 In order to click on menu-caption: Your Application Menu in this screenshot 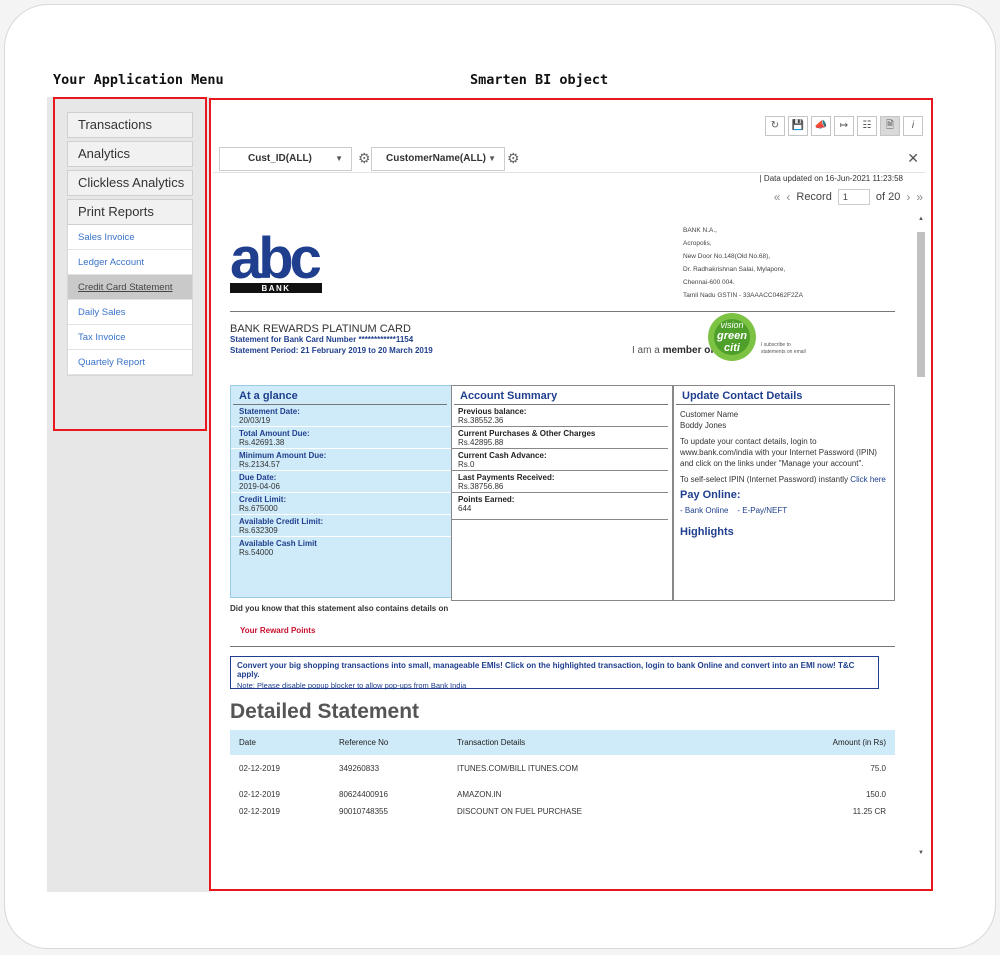, I will do `click(138, 80)`.